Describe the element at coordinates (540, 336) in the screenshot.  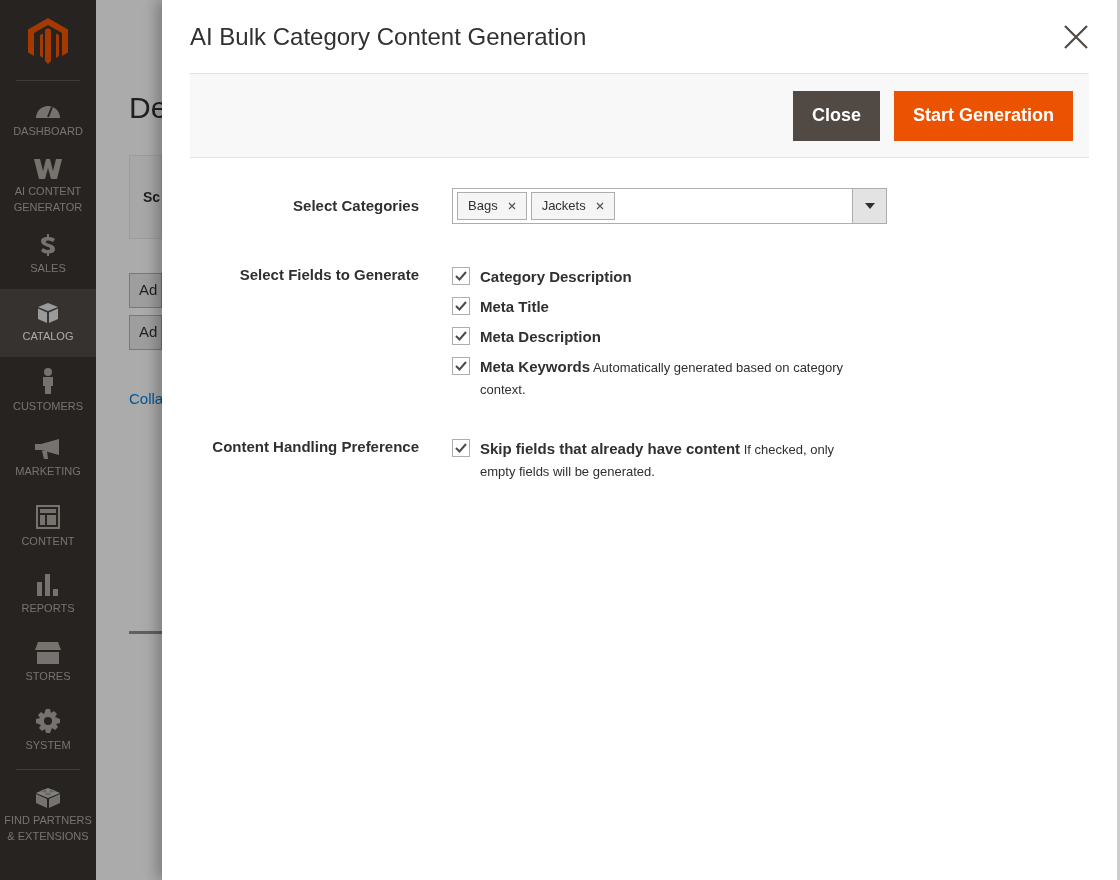
I see `option-label: Meta Description` at that location.